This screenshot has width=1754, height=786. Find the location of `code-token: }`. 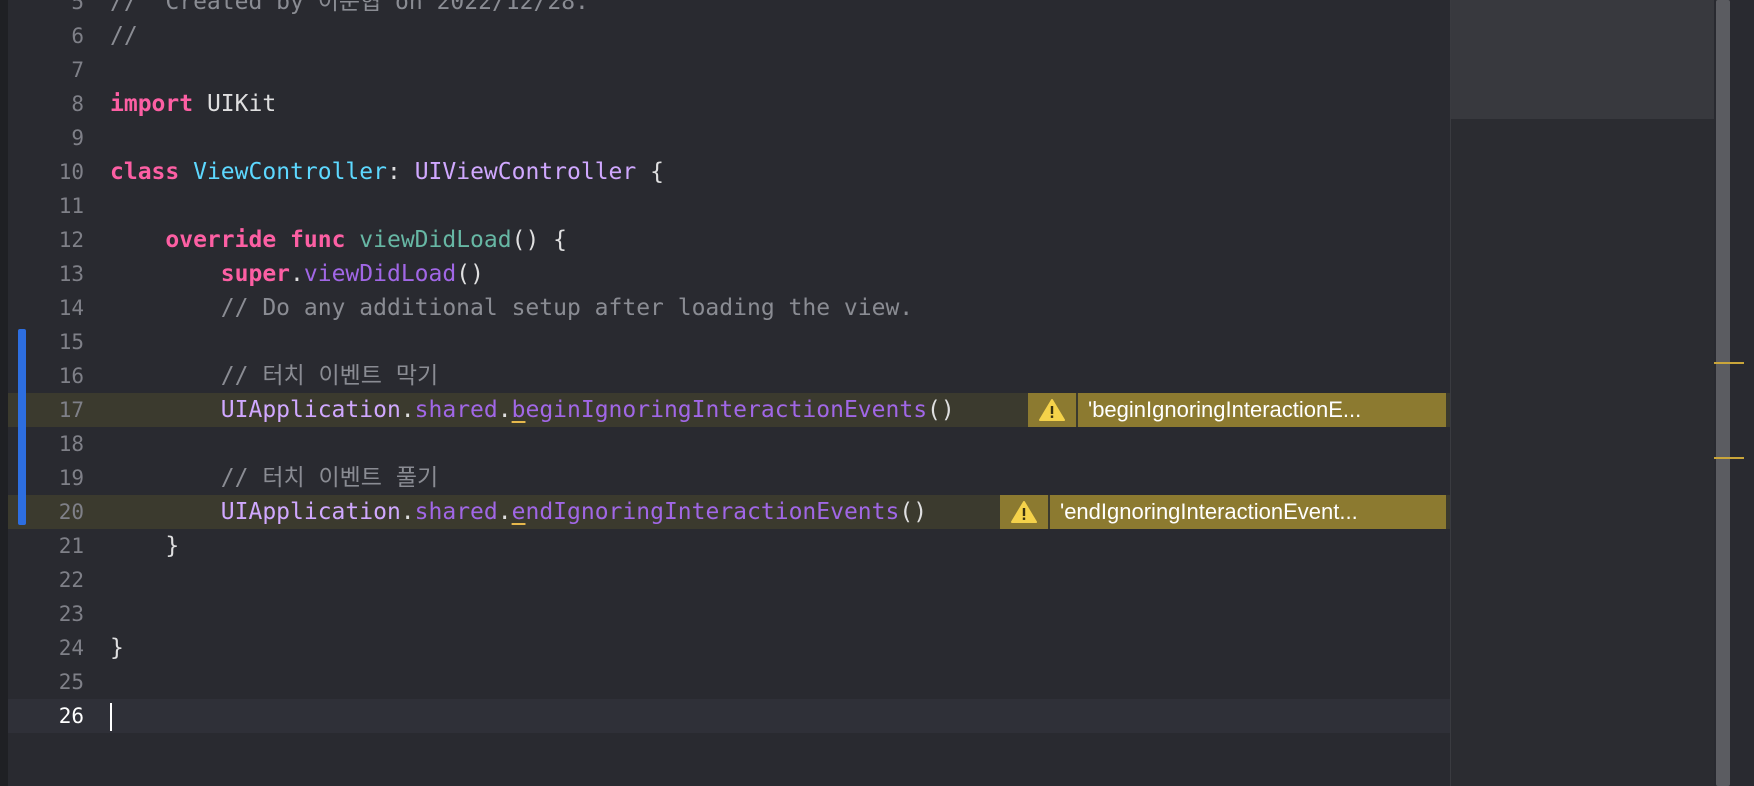

code-token: } is located at coordinates (145, 546).